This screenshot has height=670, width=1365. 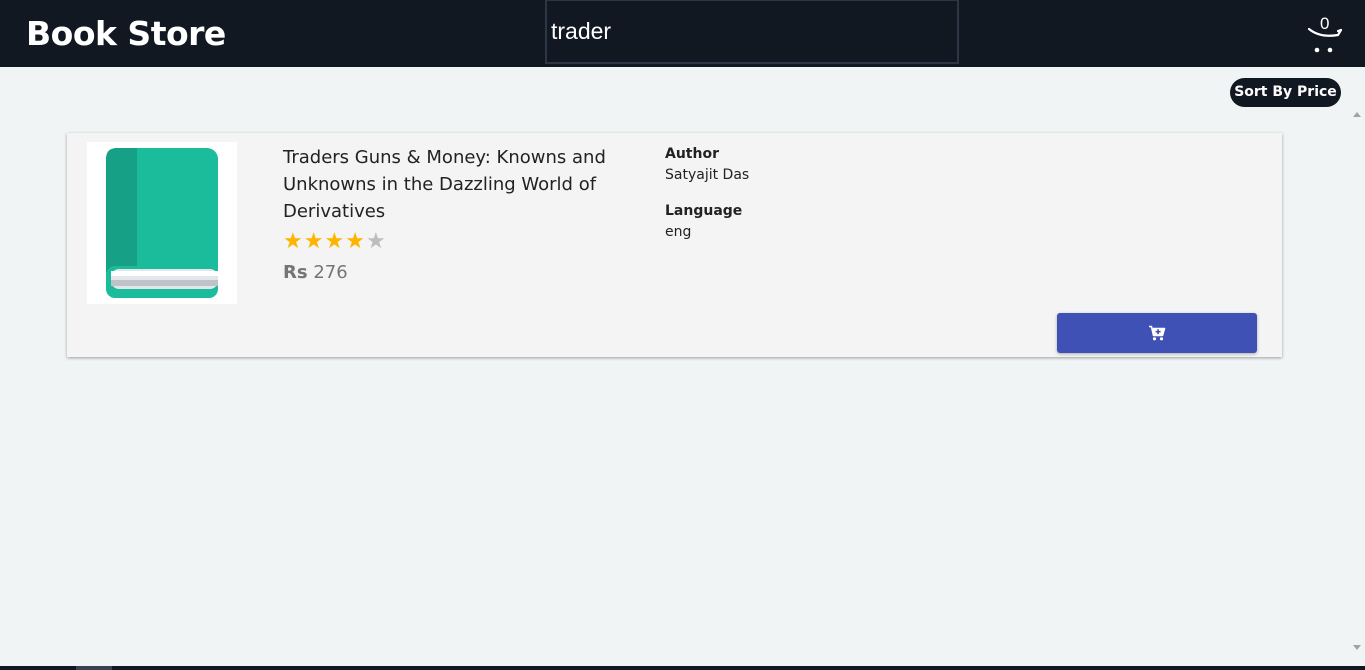 I want to click on add-to-cart-button, so click(x=1157, y=333).